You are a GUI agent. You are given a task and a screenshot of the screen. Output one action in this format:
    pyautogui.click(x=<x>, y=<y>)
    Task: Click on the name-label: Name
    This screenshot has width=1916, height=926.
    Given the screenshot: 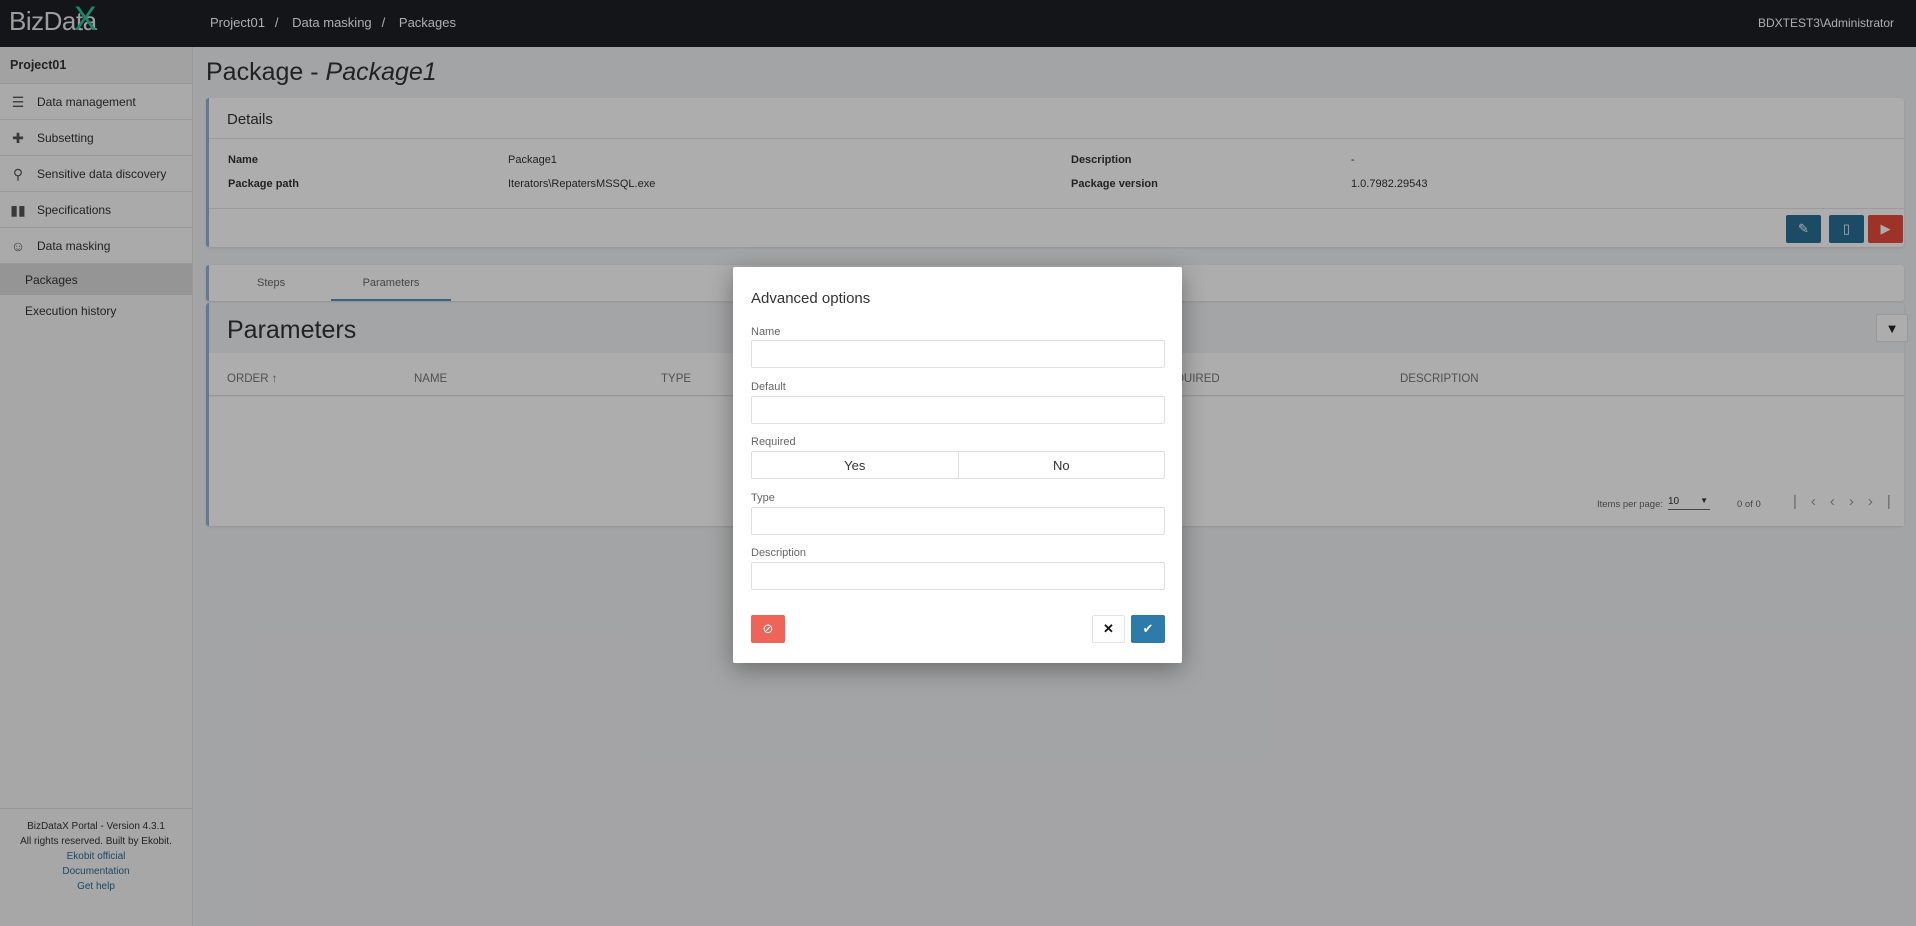 What is the action you would take?
    pyautogui.click(x=766, y=332)
    